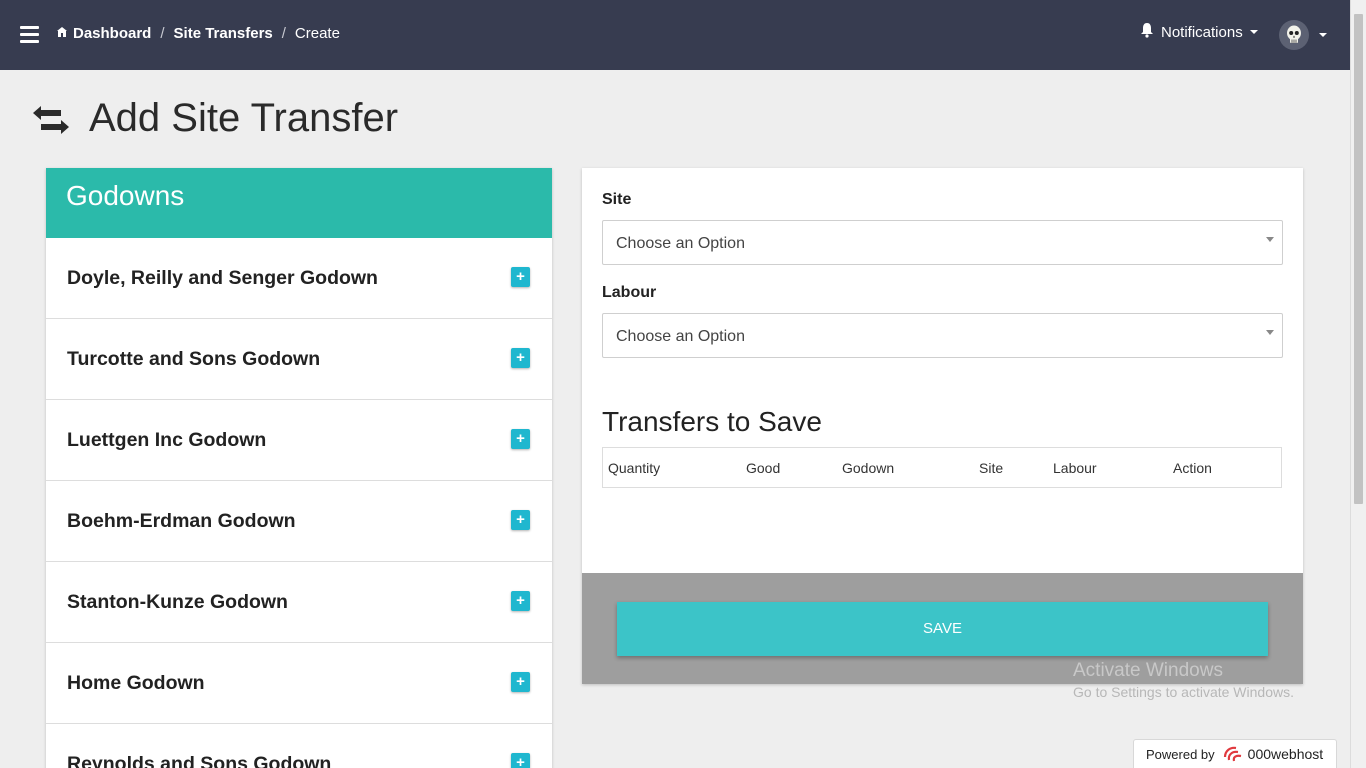 The image size is (1366, 768). What do you see at coordinates (1075, 468) in the screenshot?
I see `column-header-labour: Labour` at bounding box center [1075, 468].